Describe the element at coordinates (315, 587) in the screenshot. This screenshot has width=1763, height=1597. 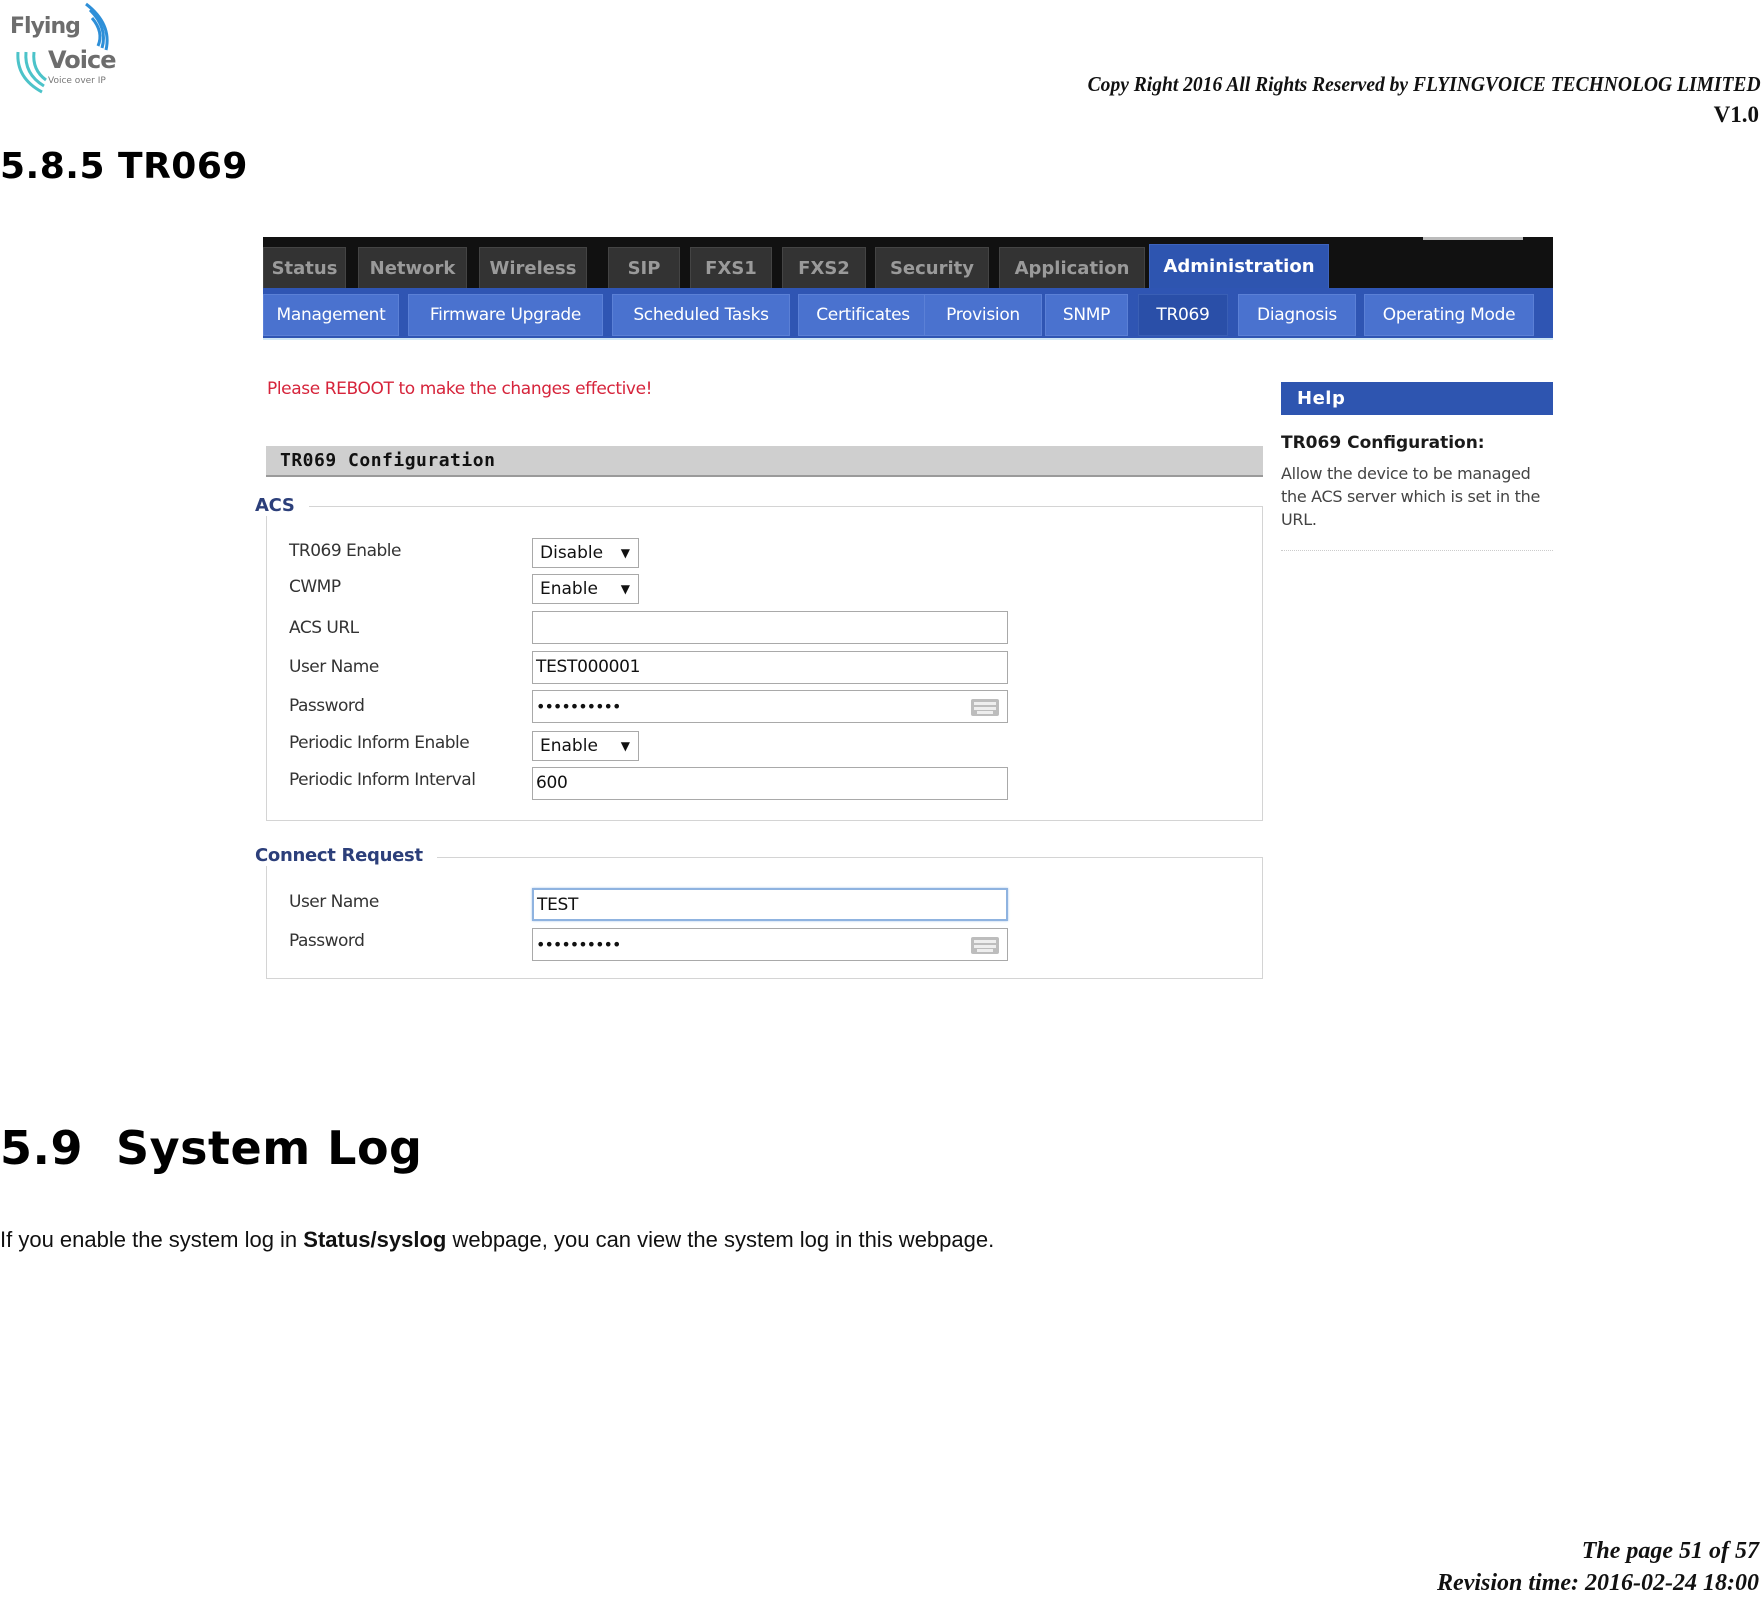
I see `cwmp-label: CWMP` at that location.